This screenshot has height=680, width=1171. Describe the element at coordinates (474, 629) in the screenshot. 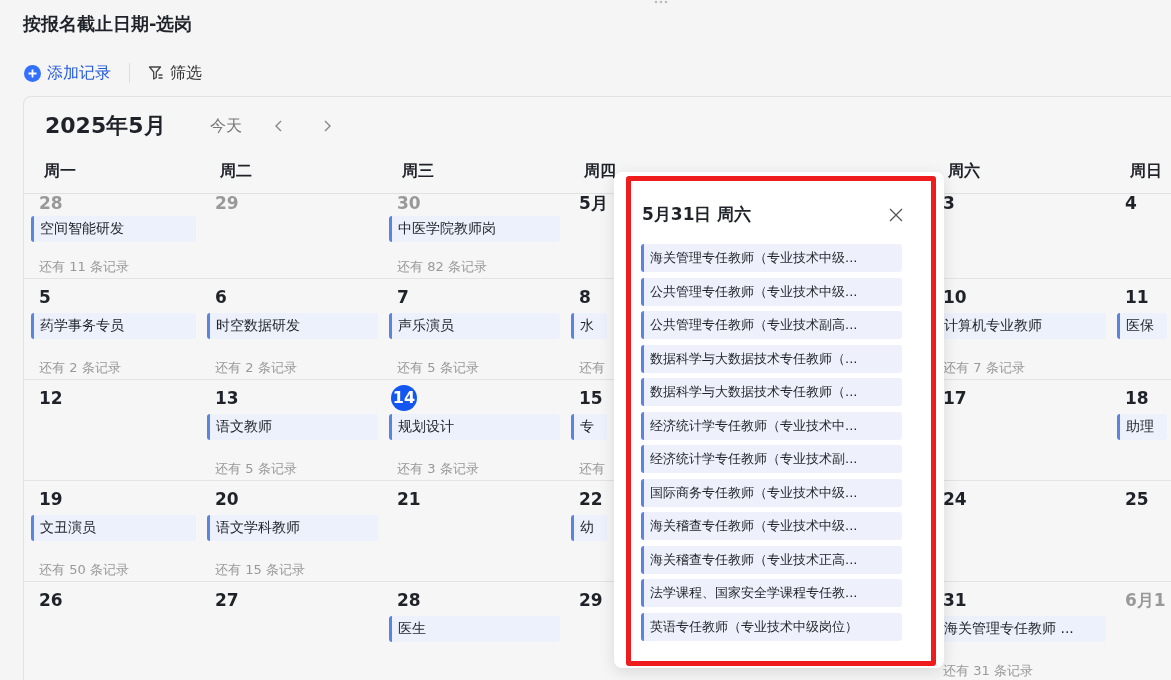

I see `event-chip: 医生` at that location.